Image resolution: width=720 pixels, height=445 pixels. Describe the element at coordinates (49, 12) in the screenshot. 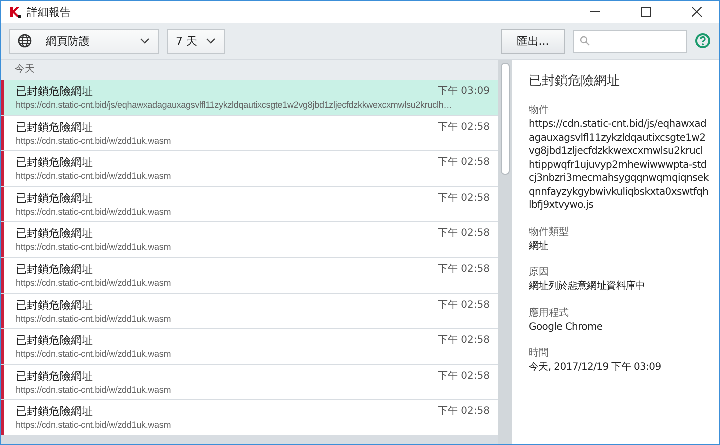

I see `window-title: 詳細報告` at that location.